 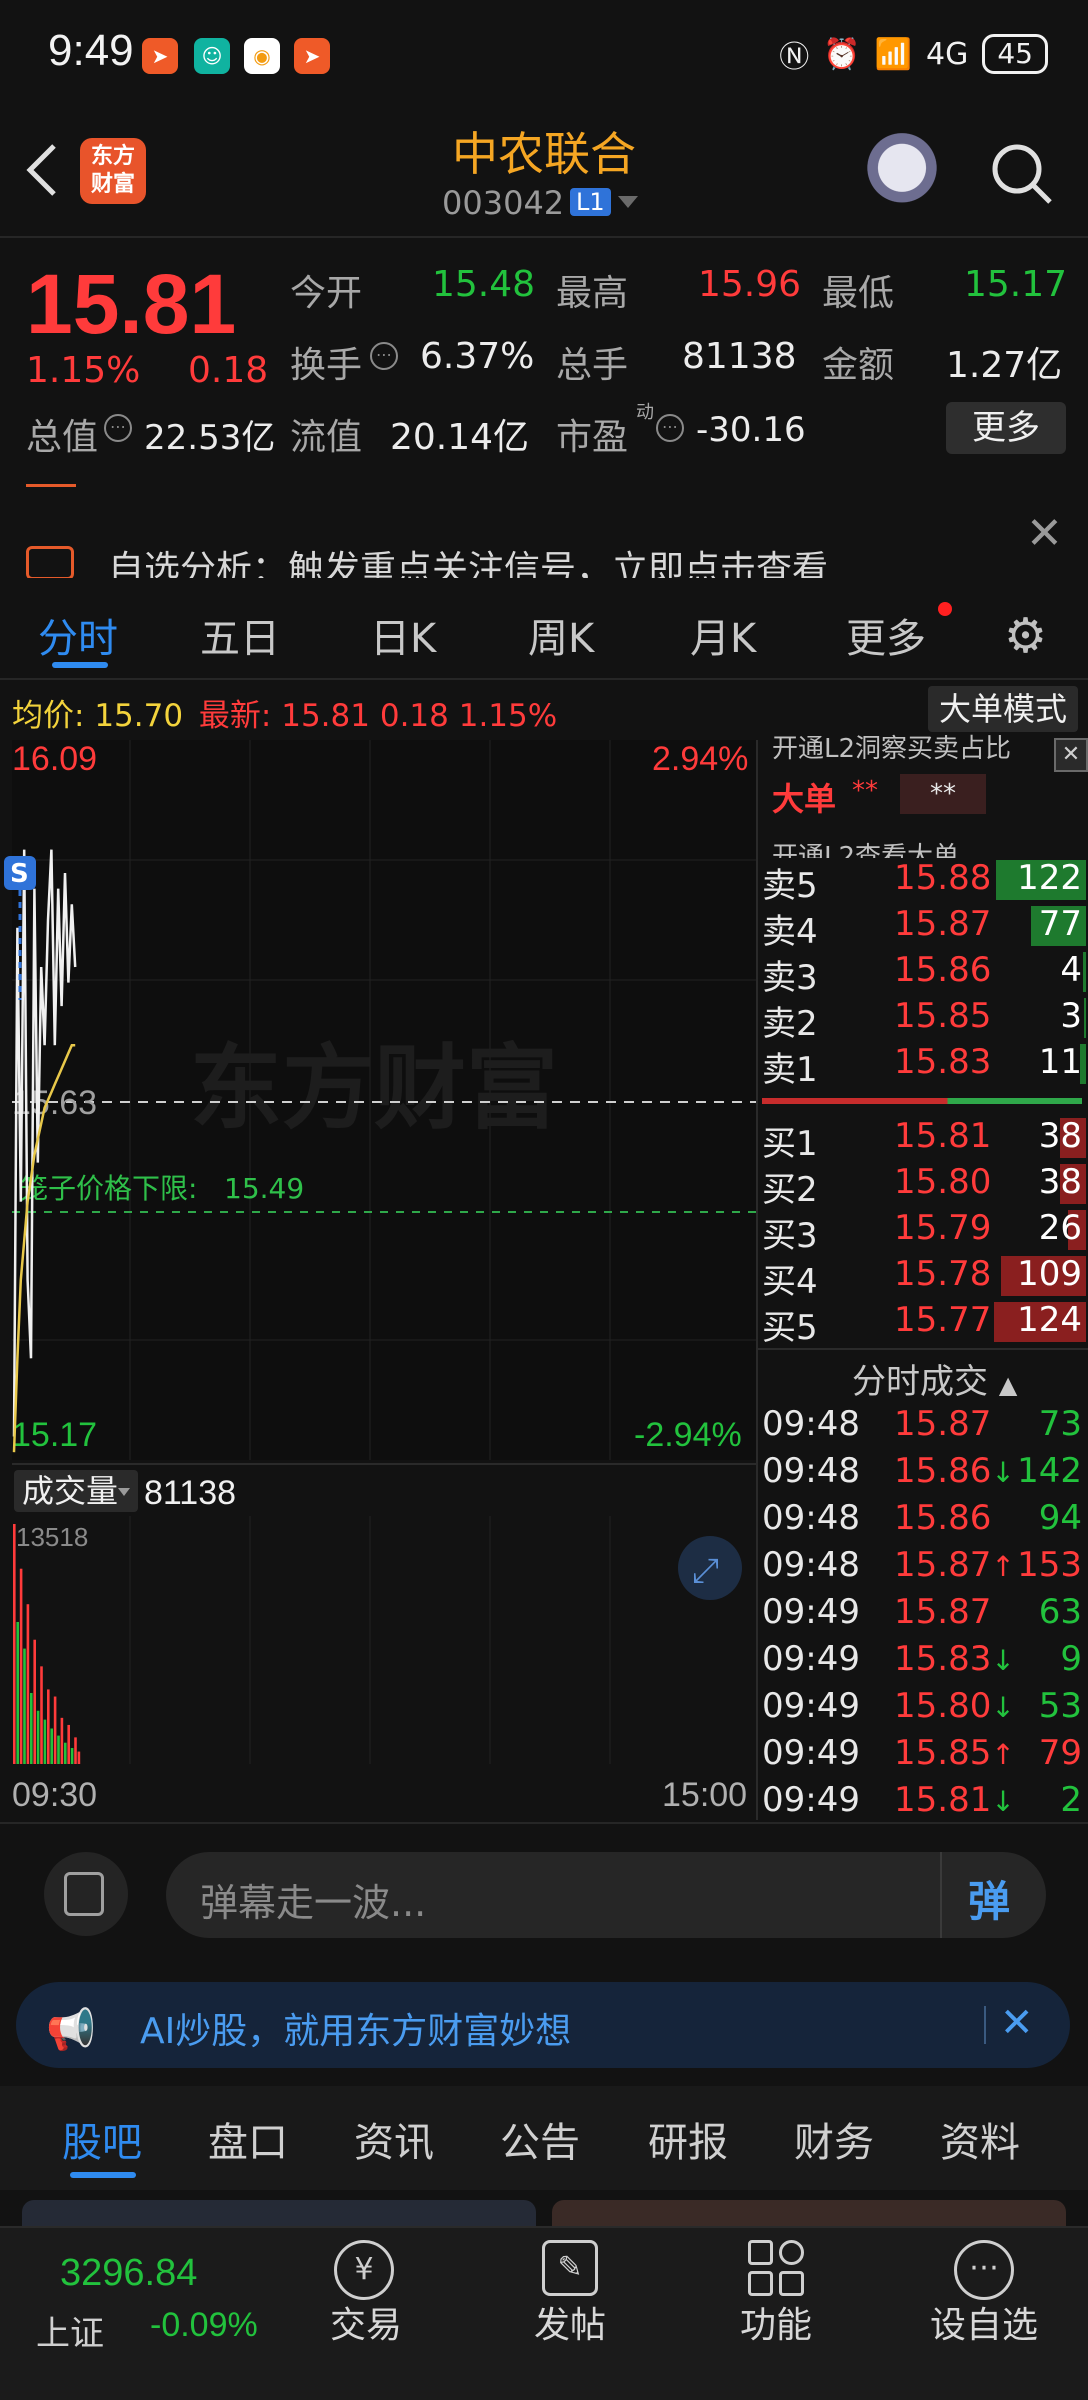 What do you see at coordinates (240, 635) in the screenshot?
I see `tab-five-day: 五日` at bounding box center [240, 635].